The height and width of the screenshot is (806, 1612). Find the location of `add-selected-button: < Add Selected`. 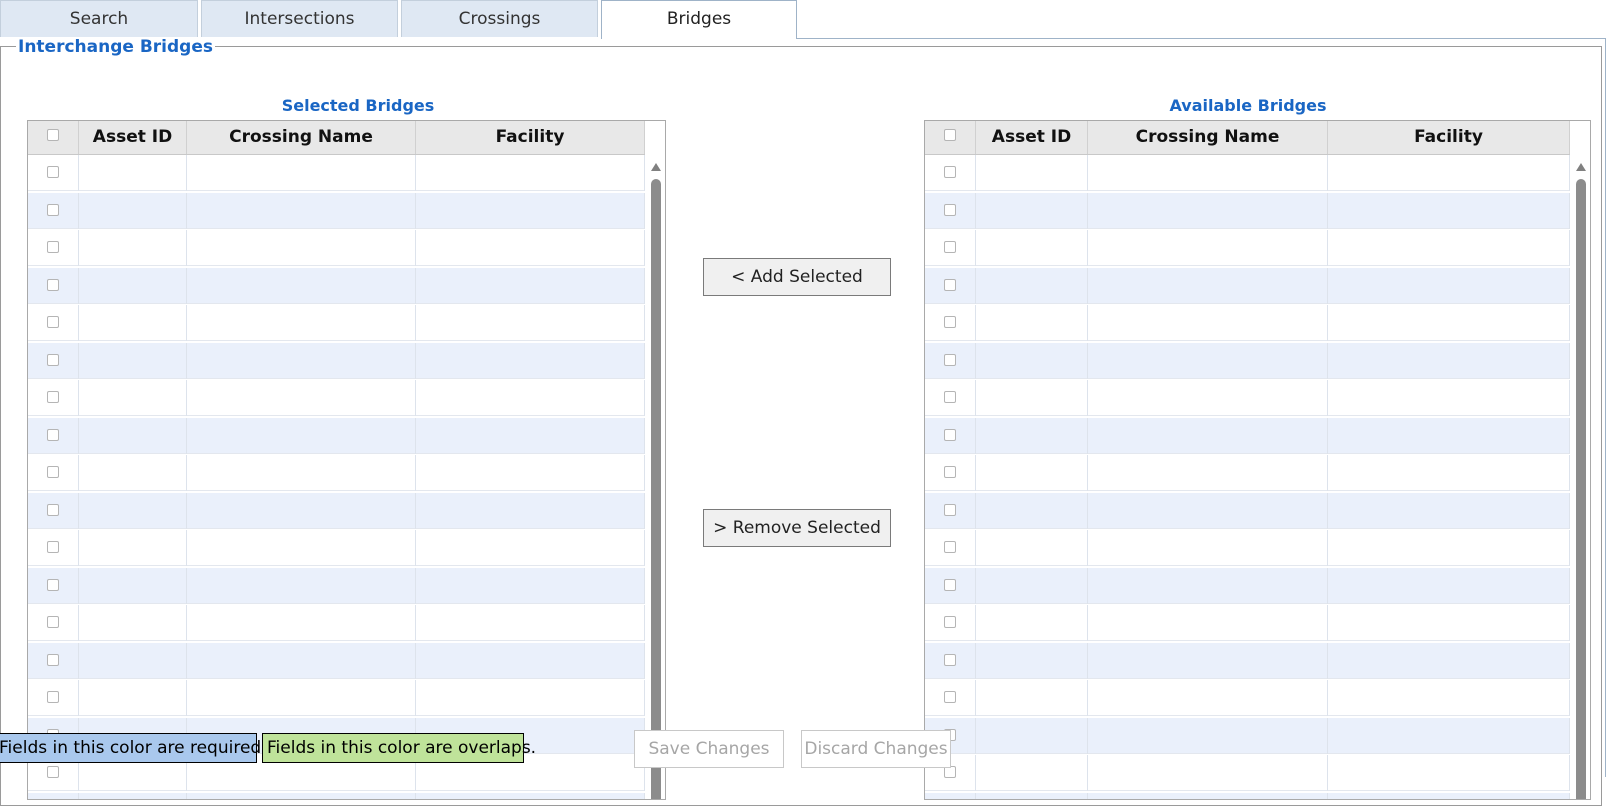

add-selected-button: < Add Selected is located at coordinates (797, 277).